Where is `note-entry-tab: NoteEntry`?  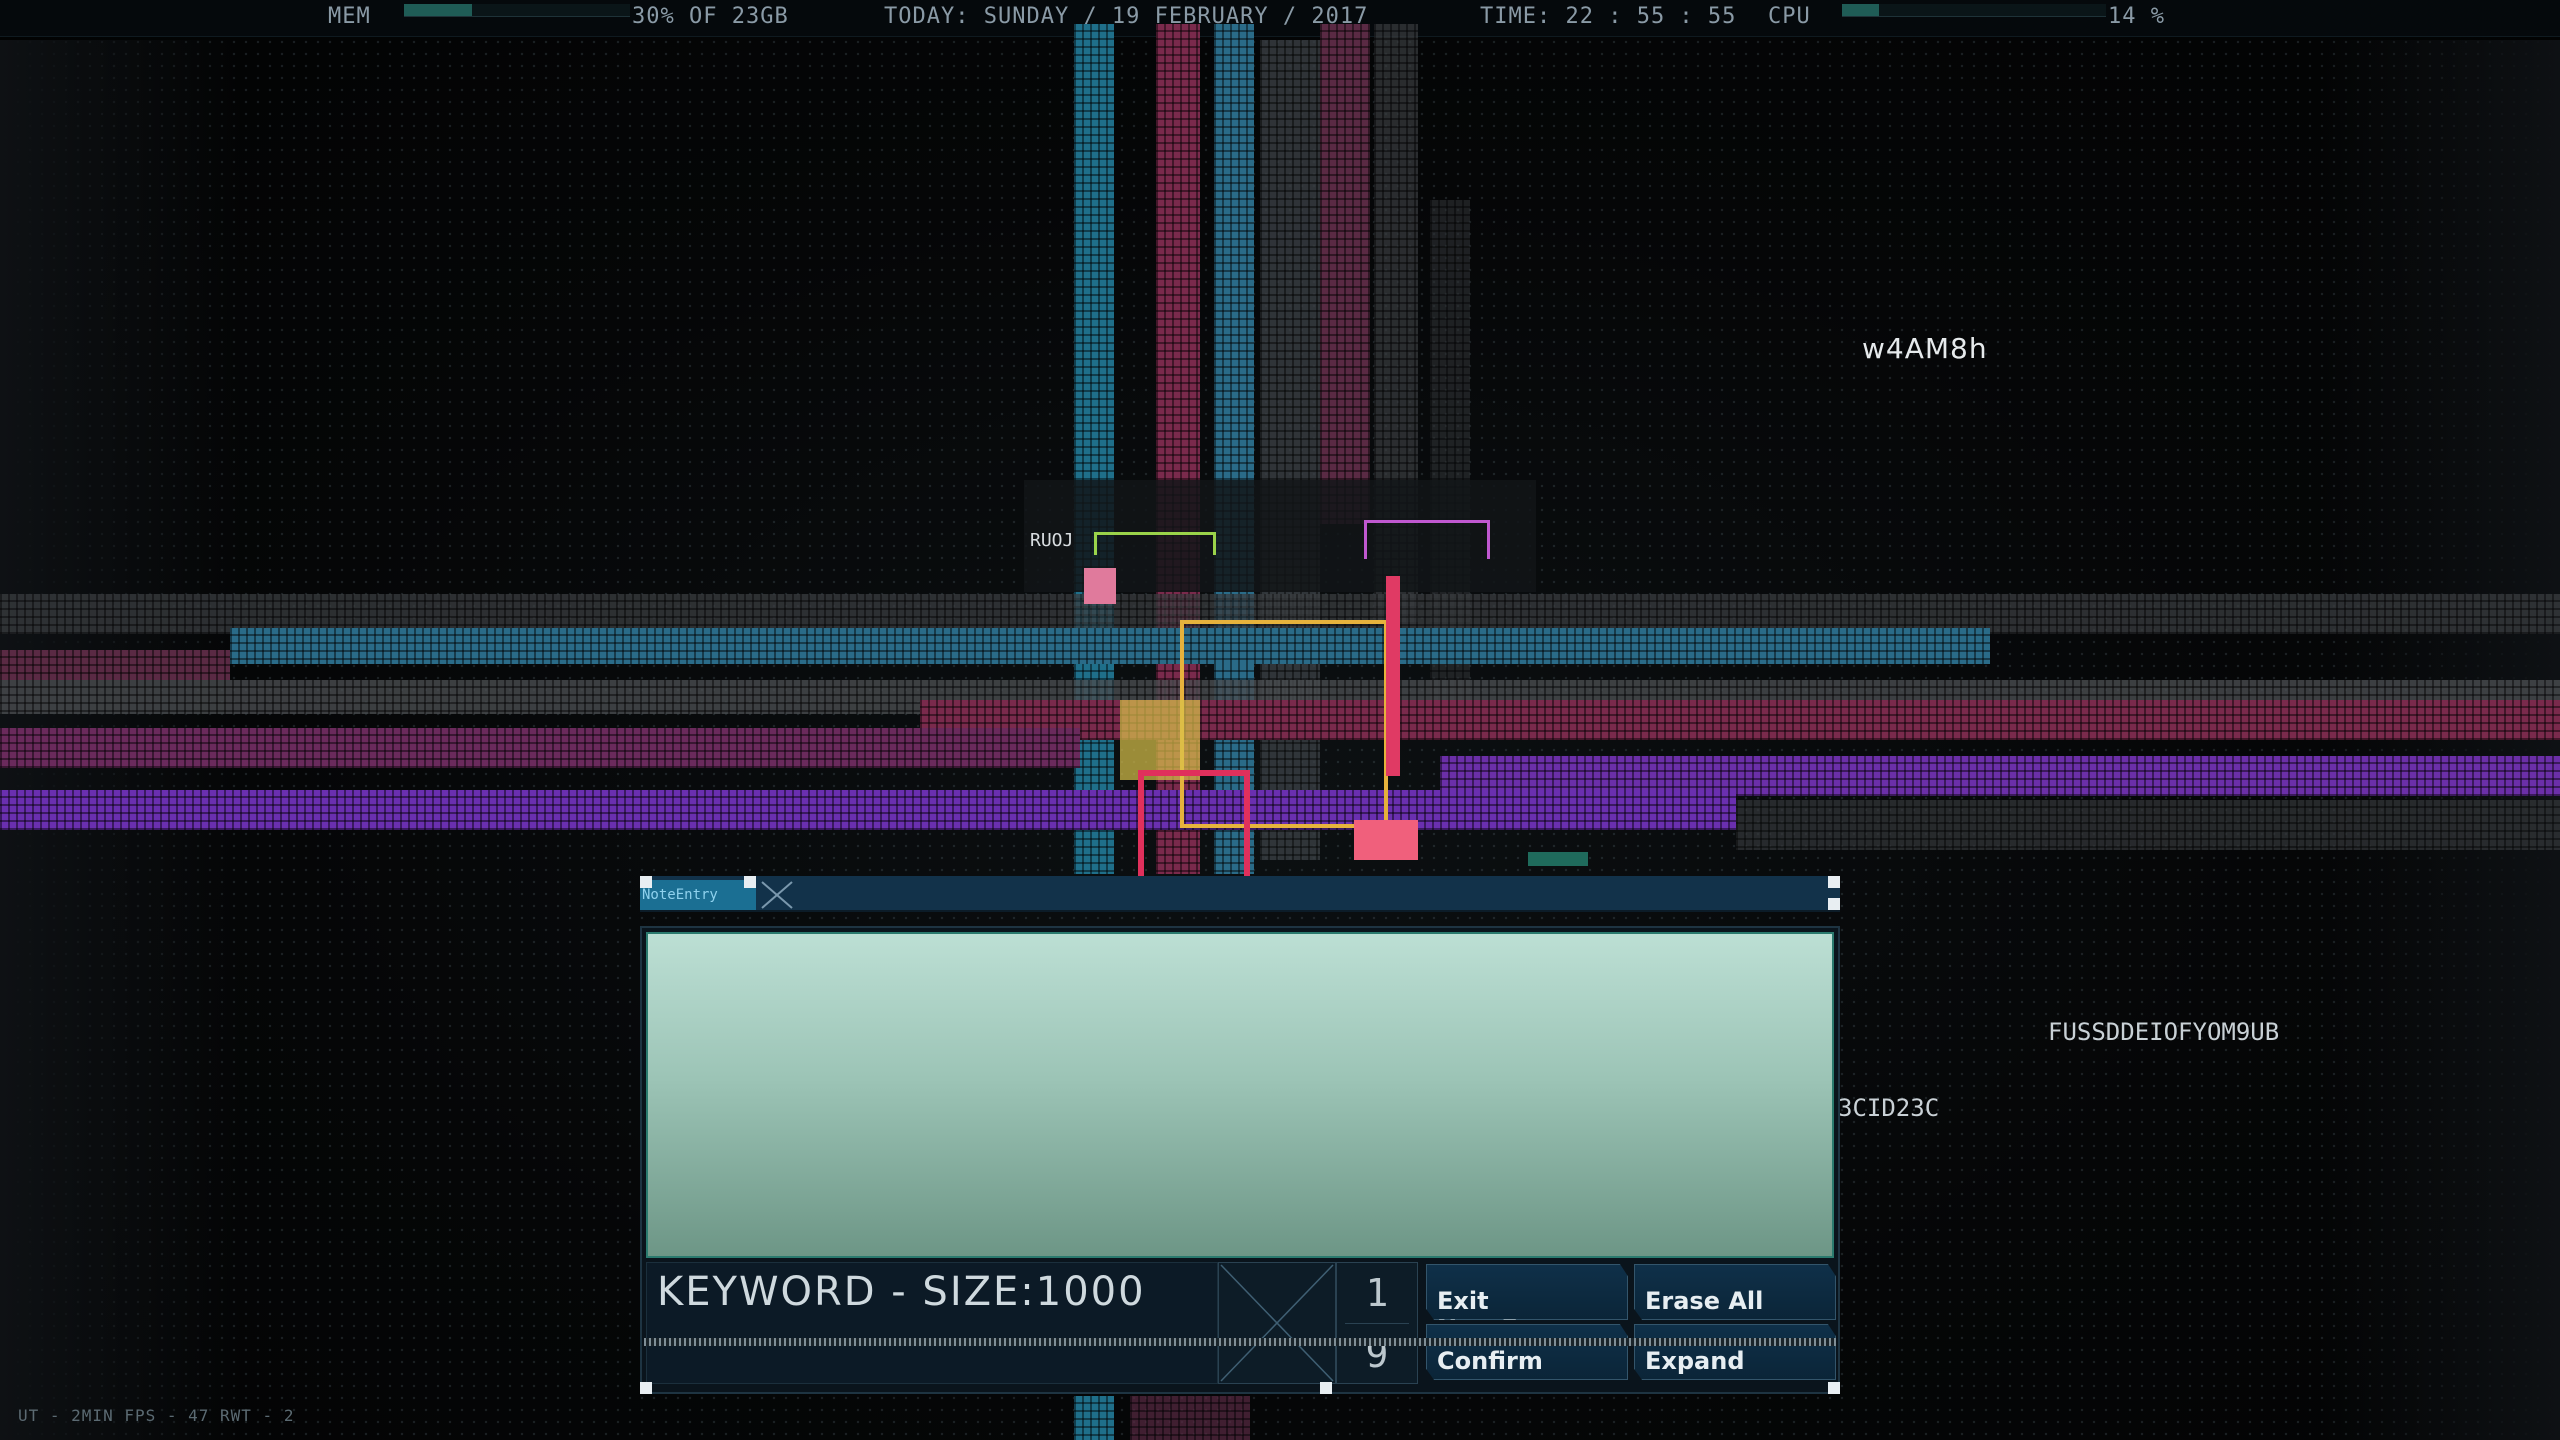
note-entry-tab: NoteEntry is located at coordinates (698, 895).